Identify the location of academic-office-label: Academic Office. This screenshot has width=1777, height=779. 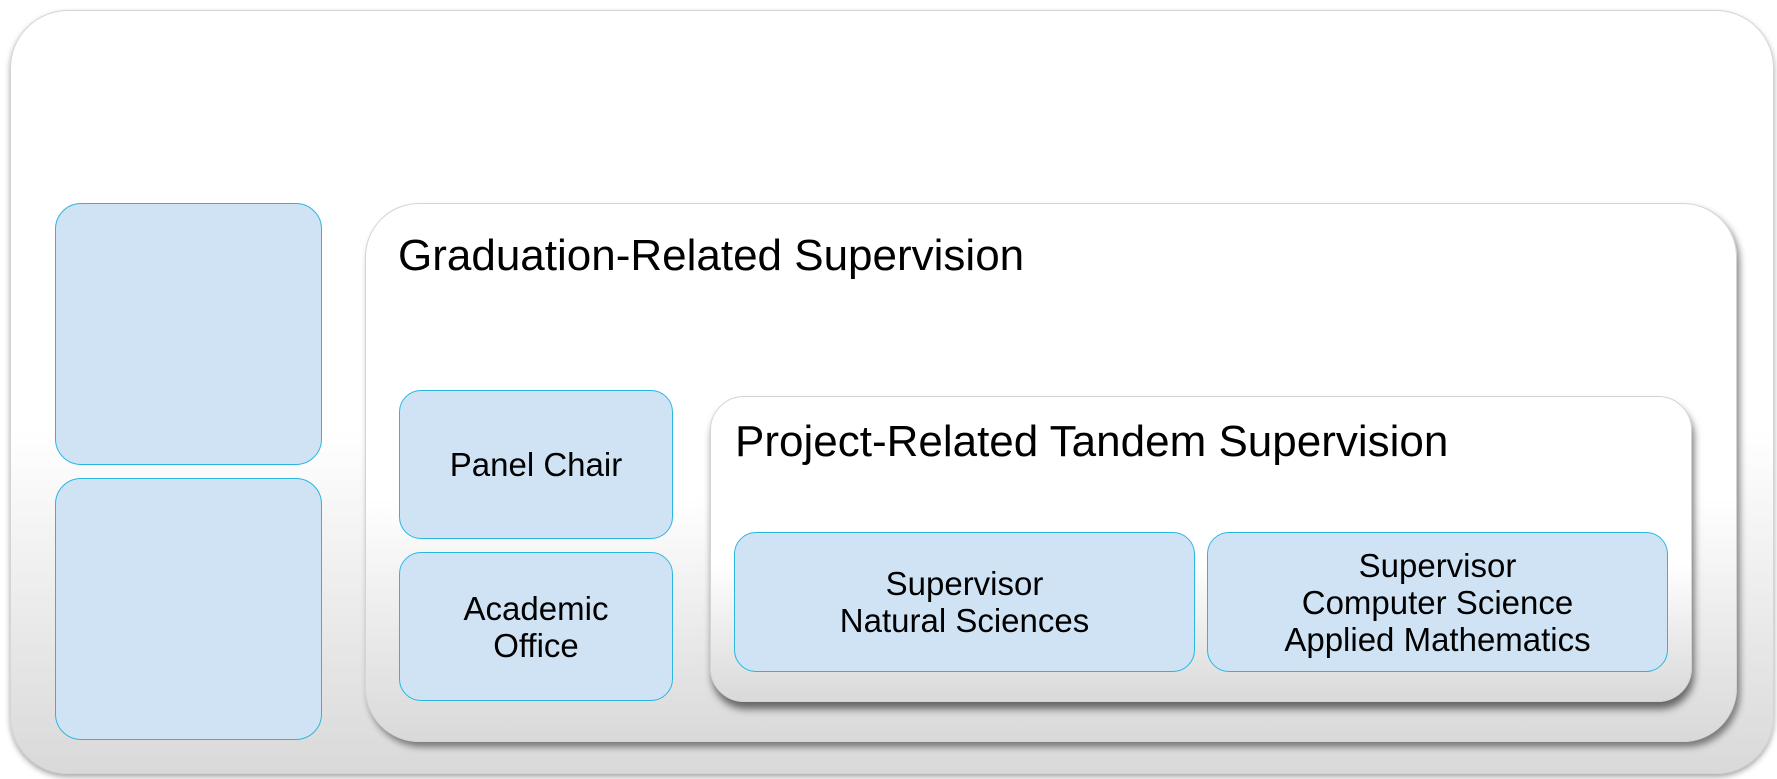
(536, 626).